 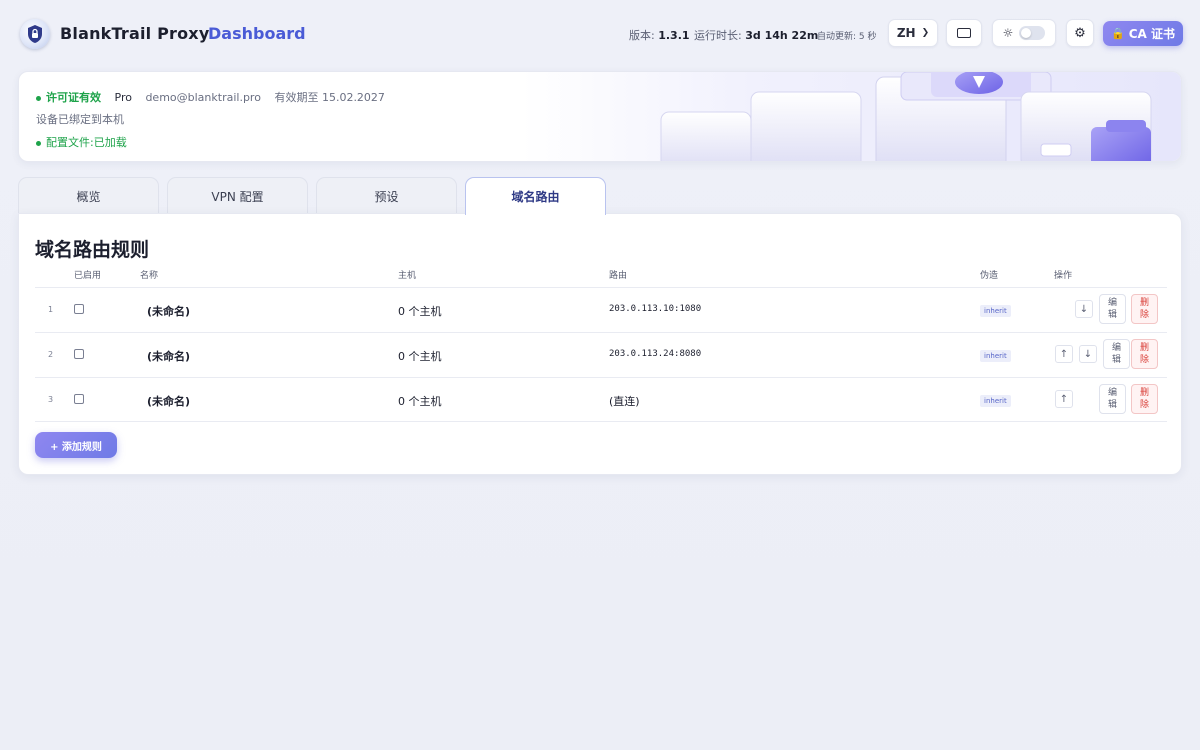 What do you see at coordinates (906, 33) in the screenshot?
I see `language-value: ZH` at bounding box center [906, 33].